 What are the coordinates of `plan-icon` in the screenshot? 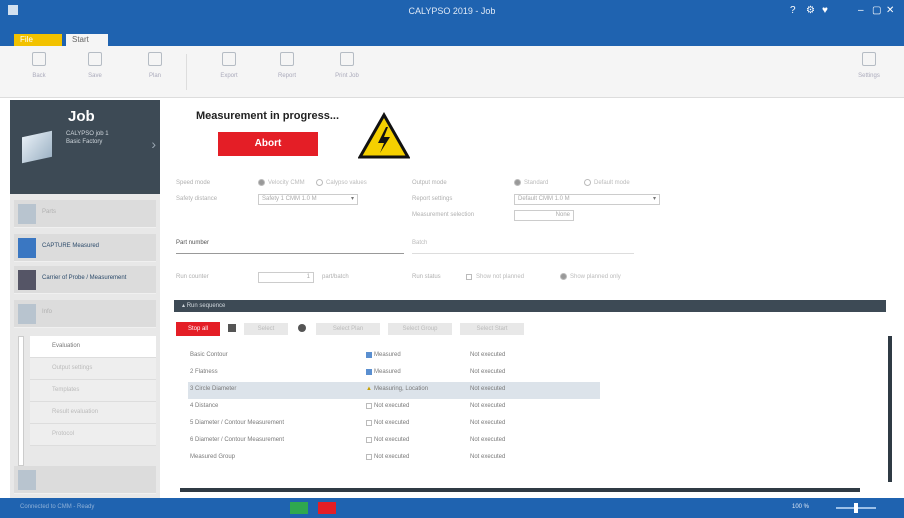 It's located at (155, 59).